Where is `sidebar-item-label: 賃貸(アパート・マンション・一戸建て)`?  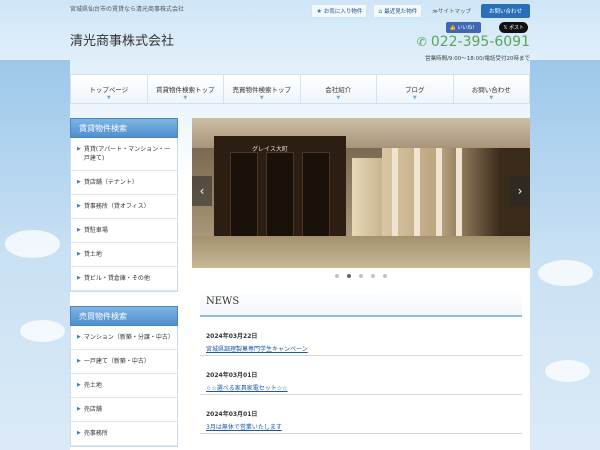 sidebar-item-label: 賃貸(アパート・マンション・一戸建て) is located at coordinates (127, 154).